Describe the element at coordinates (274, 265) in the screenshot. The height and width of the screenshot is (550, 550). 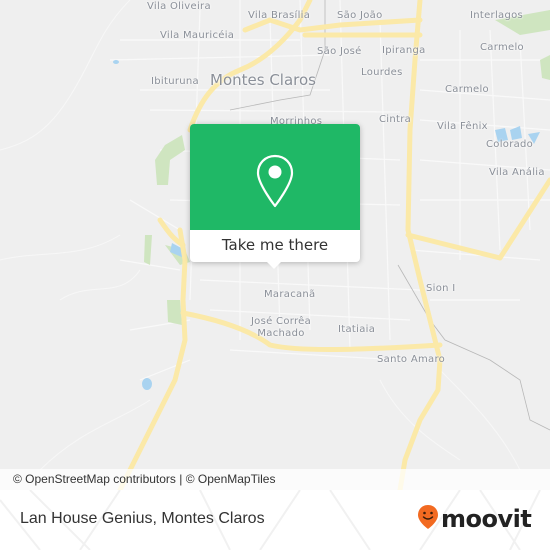
I see `popup-pointer` at that location.